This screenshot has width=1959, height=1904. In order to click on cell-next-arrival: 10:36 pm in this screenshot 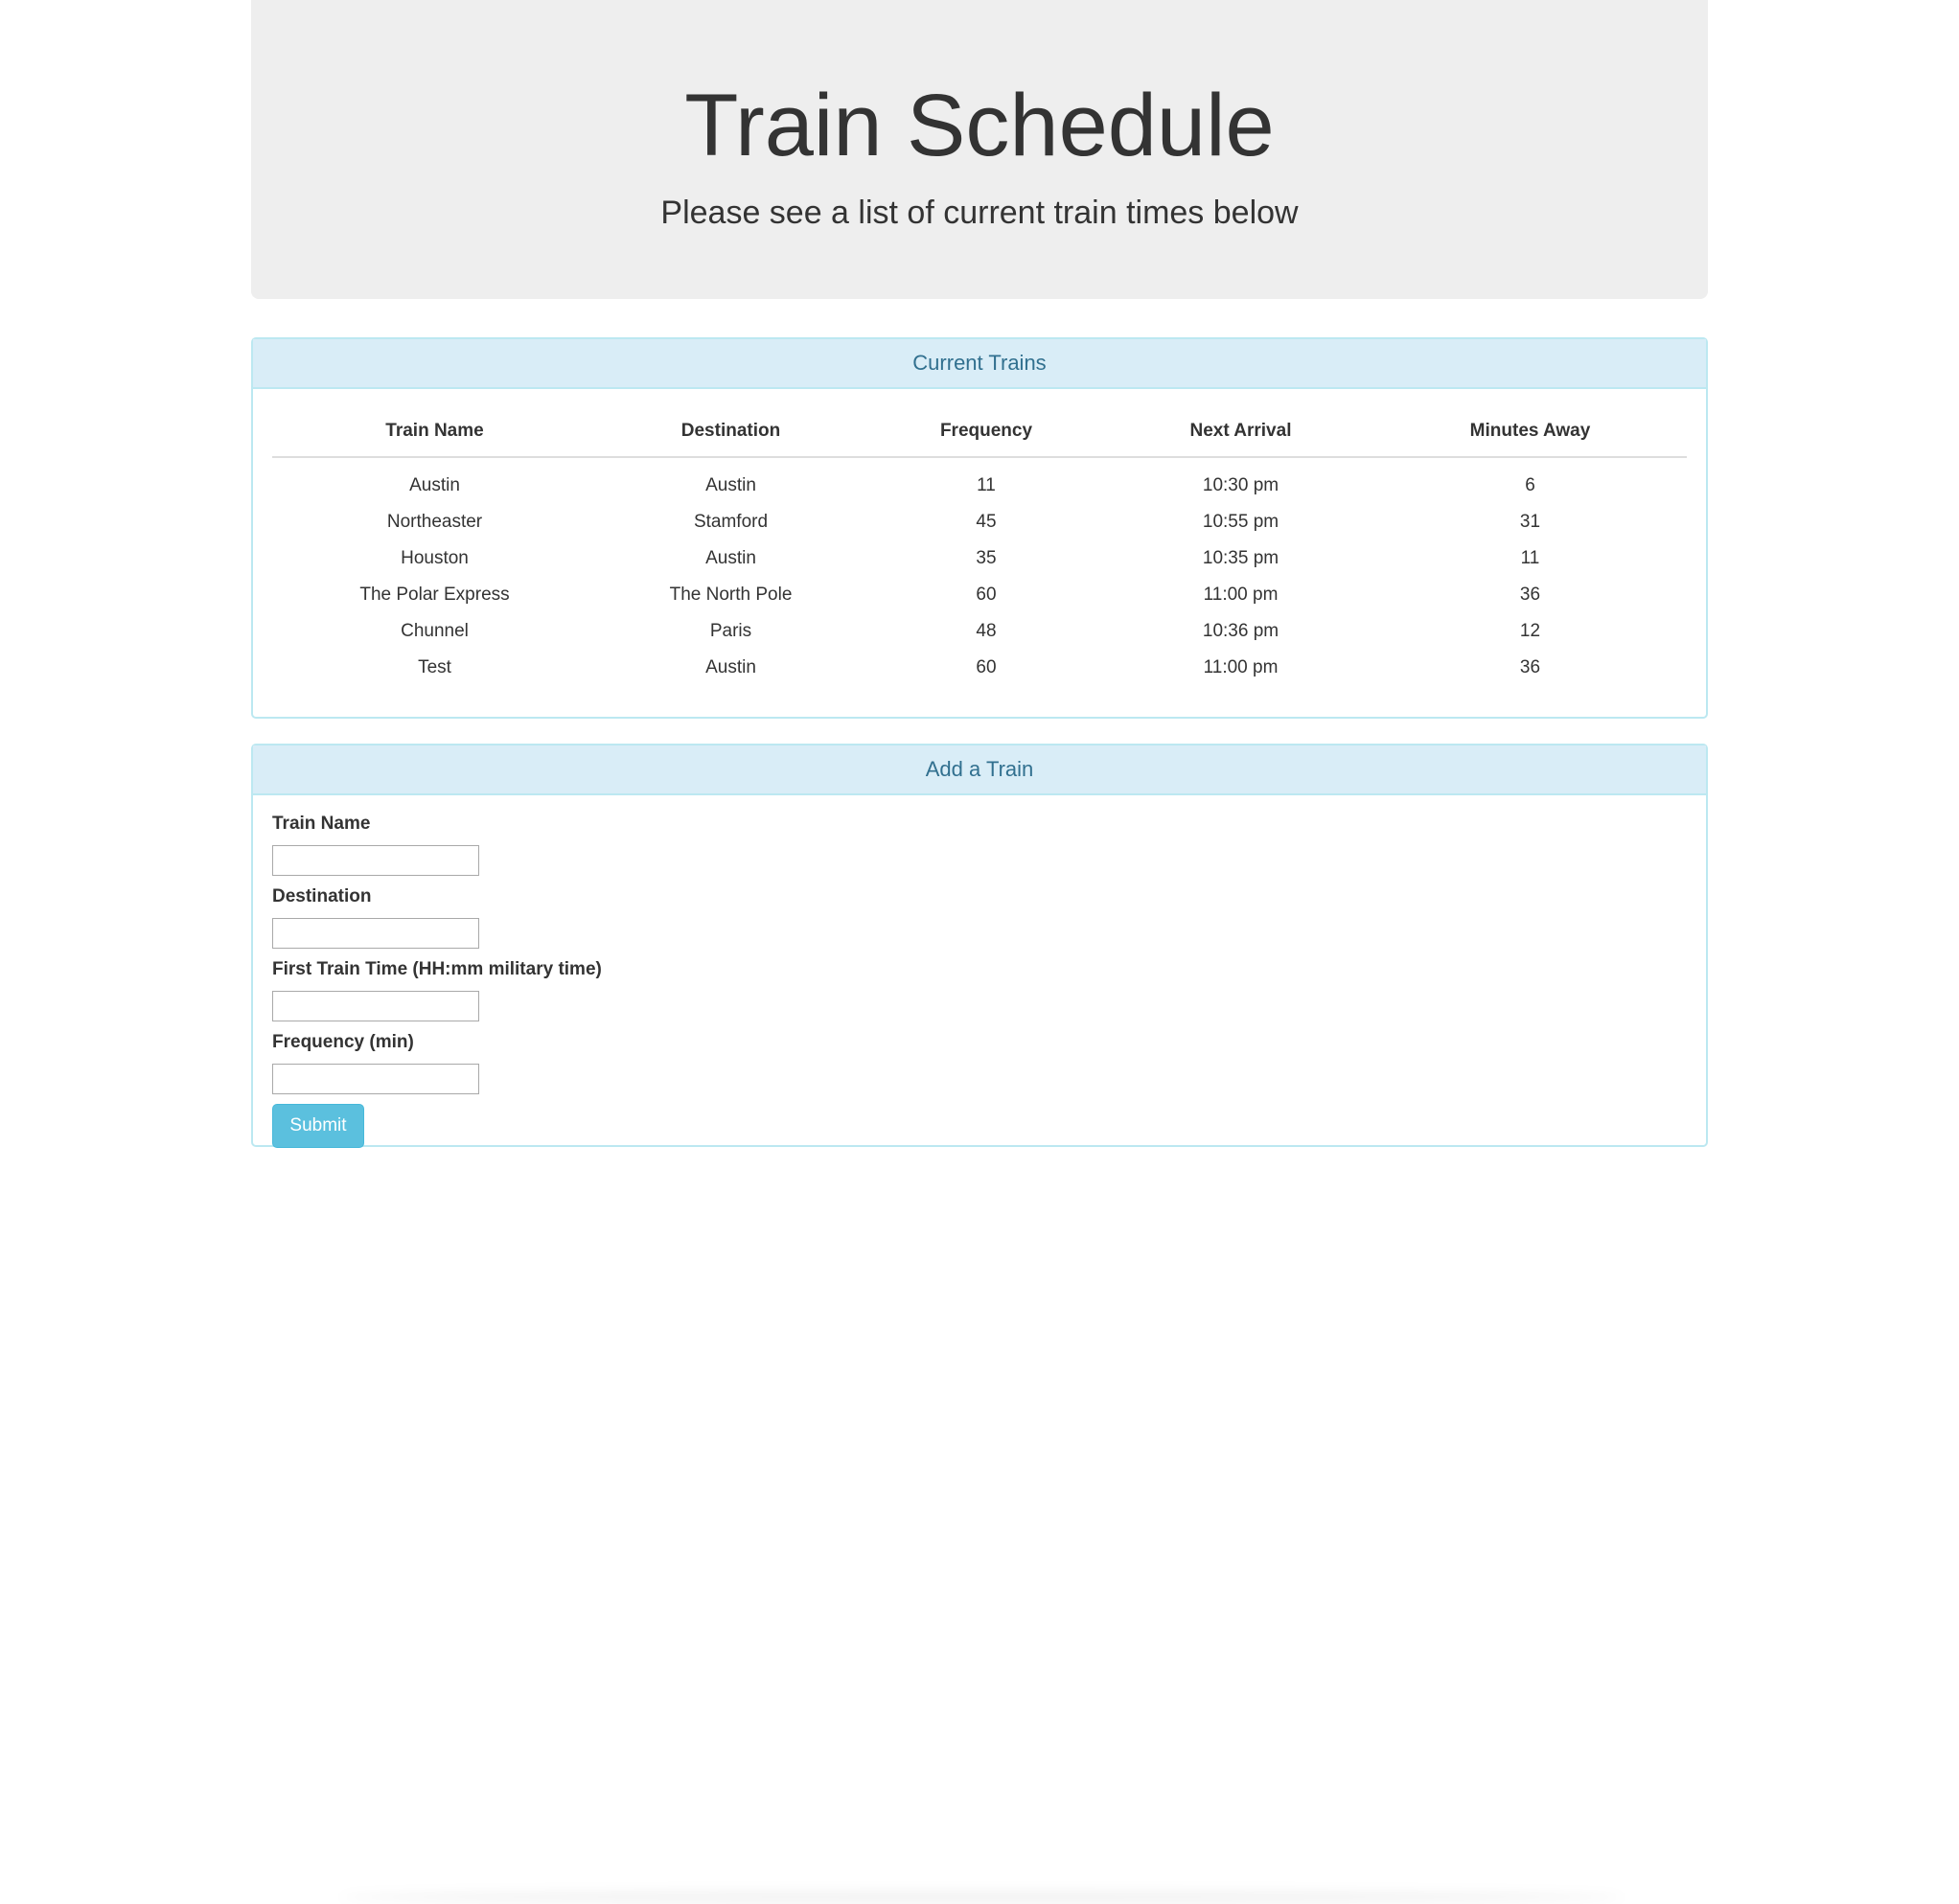, I will do `click(1240, 631)`.